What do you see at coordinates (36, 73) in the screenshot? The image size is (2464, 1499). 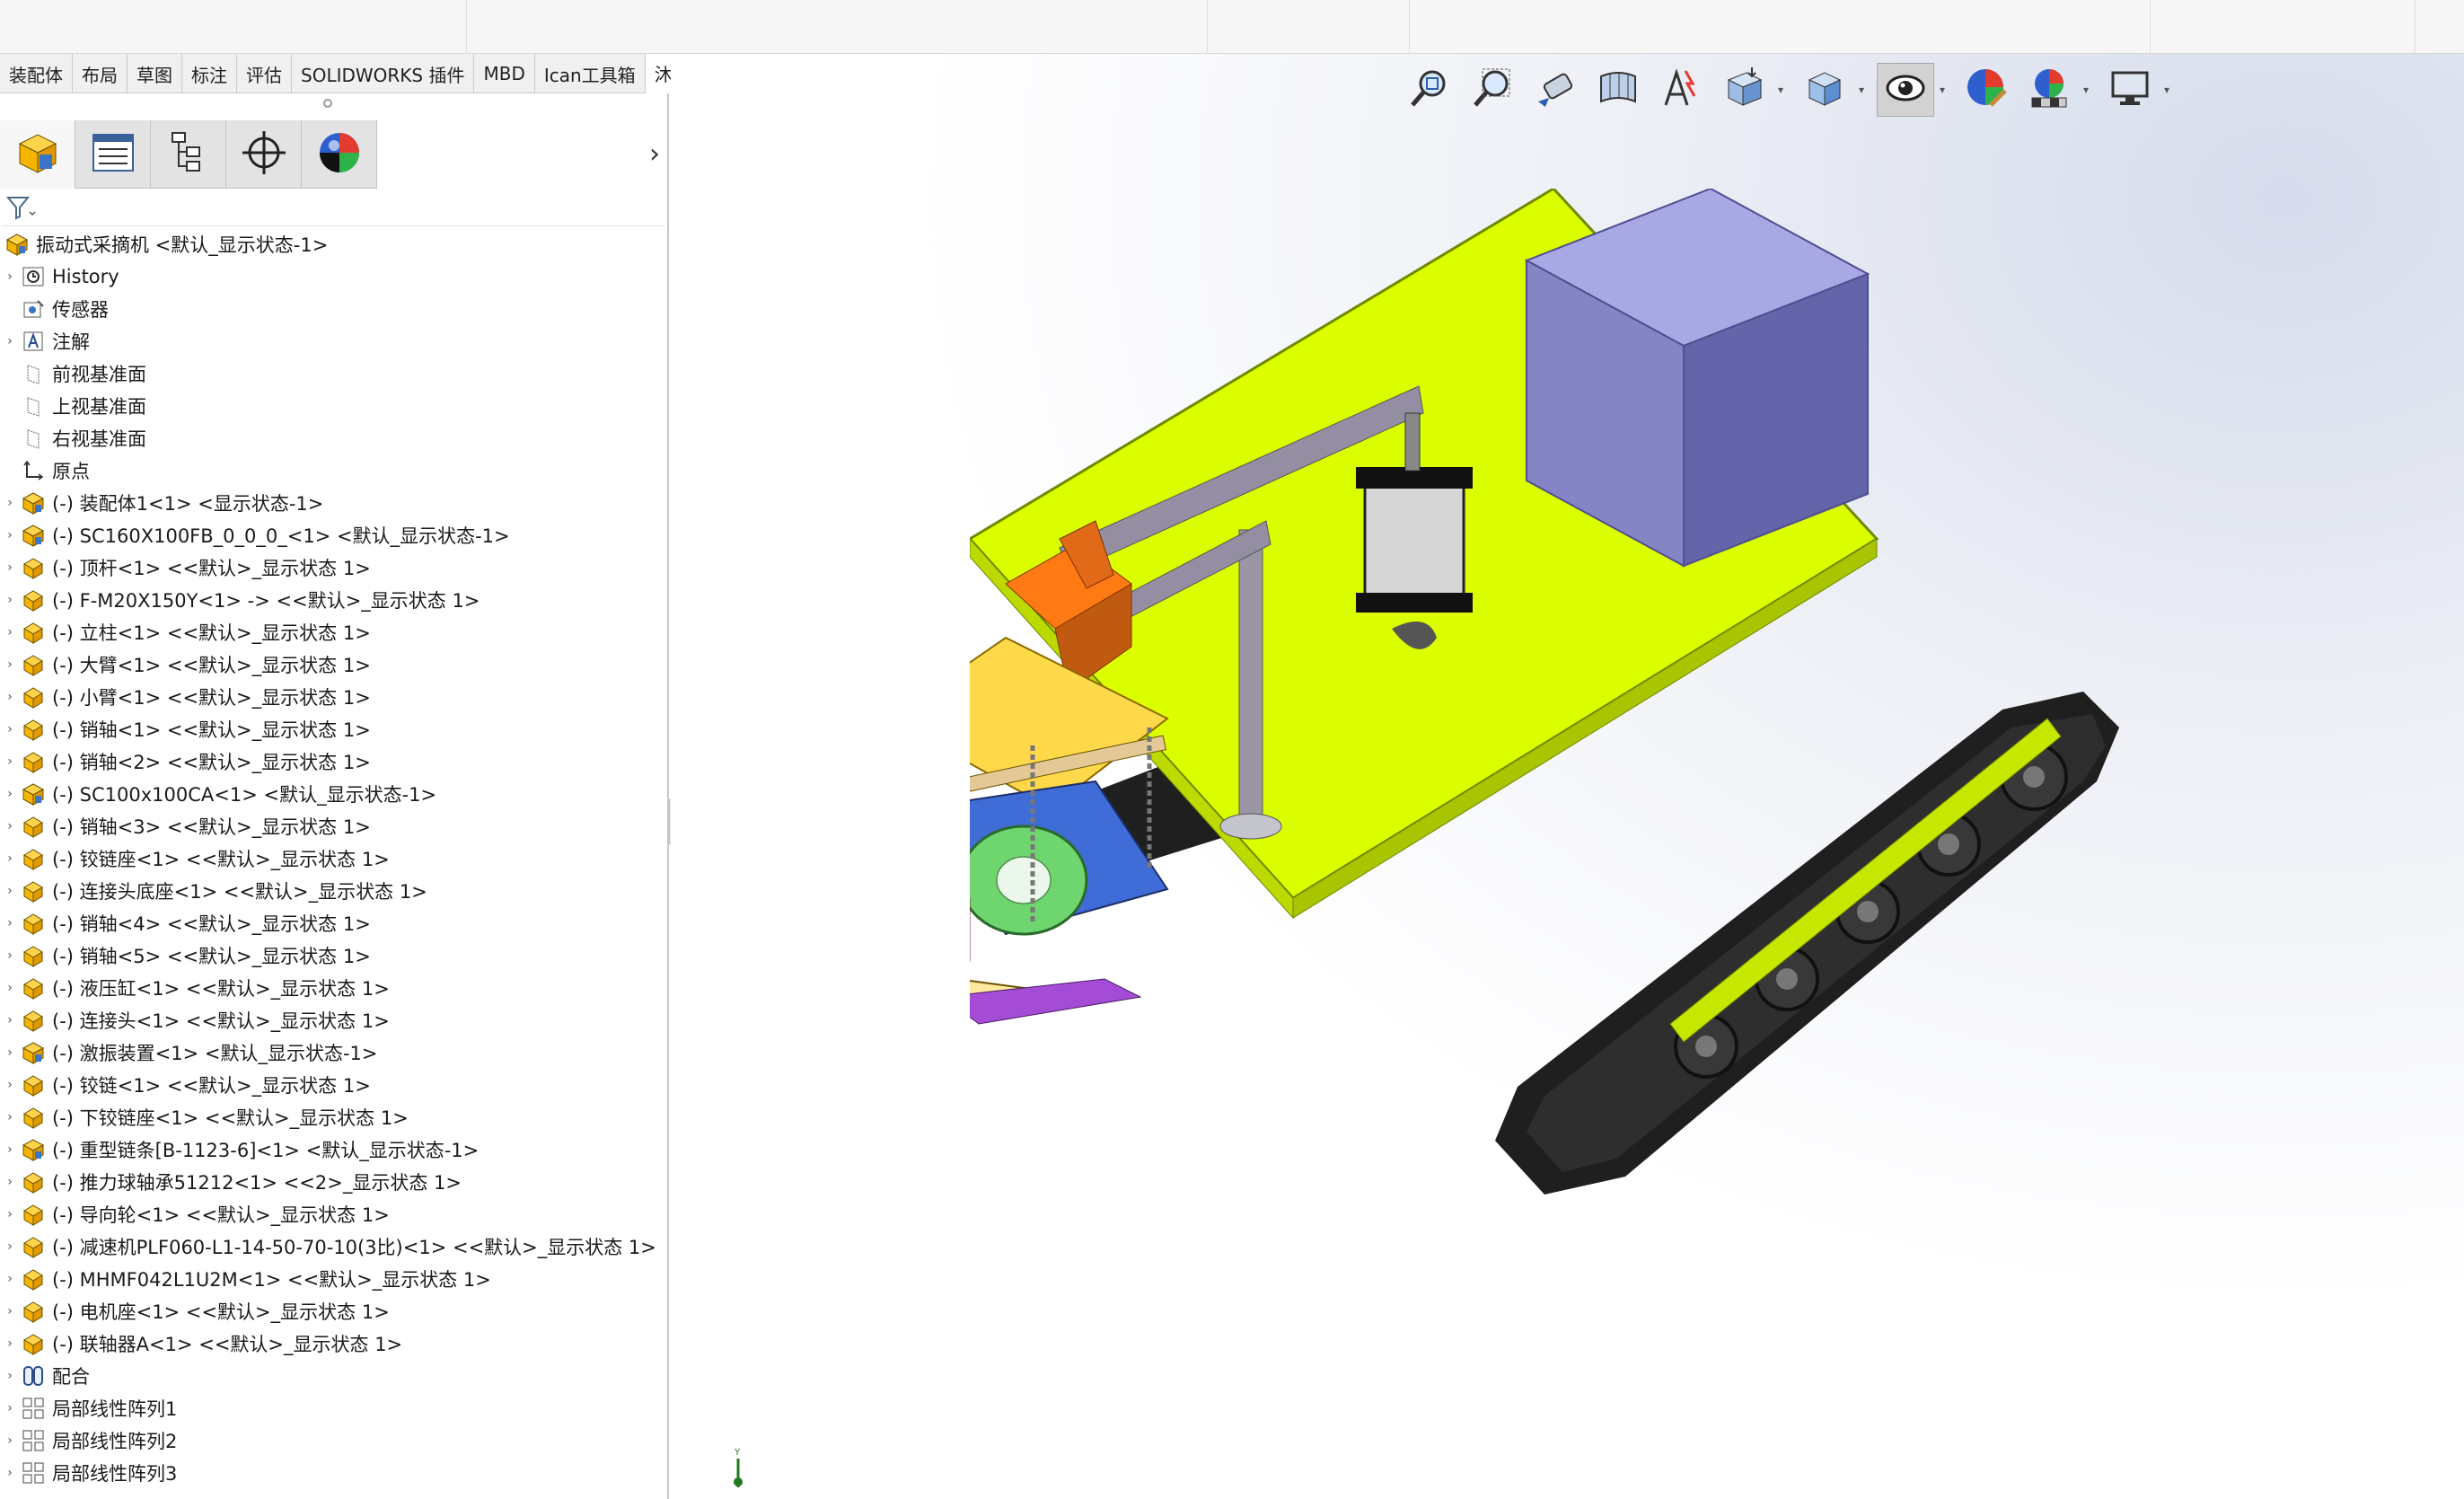 I see `tab-0: 装配体` at bounding box center [36, 73].